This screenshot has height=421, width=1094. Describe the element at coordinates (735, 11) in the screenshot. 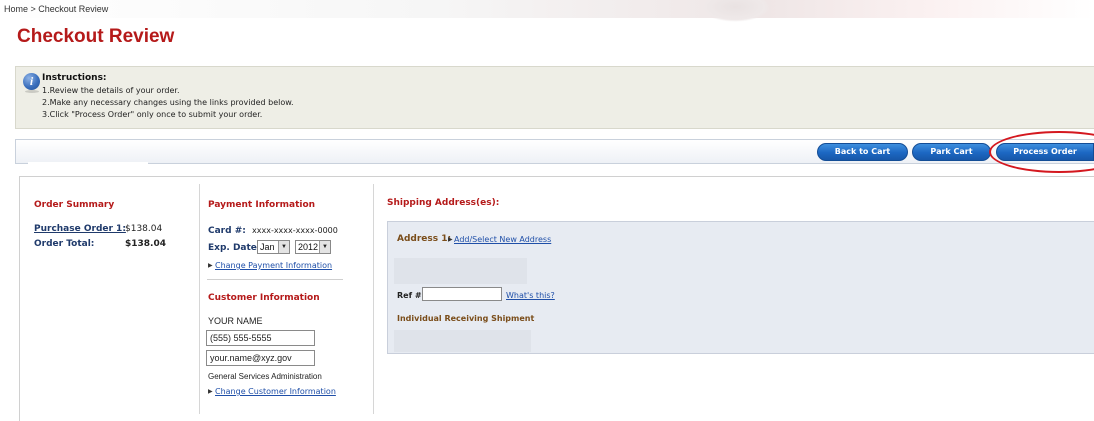

I see `seal-watermark` at that location.